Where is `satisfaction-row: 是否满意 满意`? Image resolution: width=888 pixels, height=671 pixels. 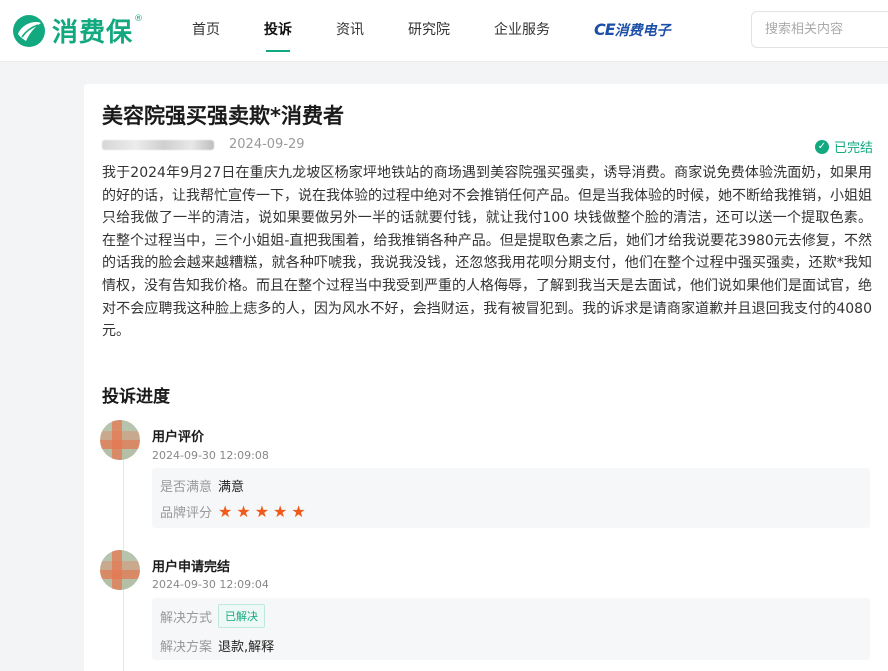
satisfaction-row: 是否满意 满意 is located at coordinates (202, 485).